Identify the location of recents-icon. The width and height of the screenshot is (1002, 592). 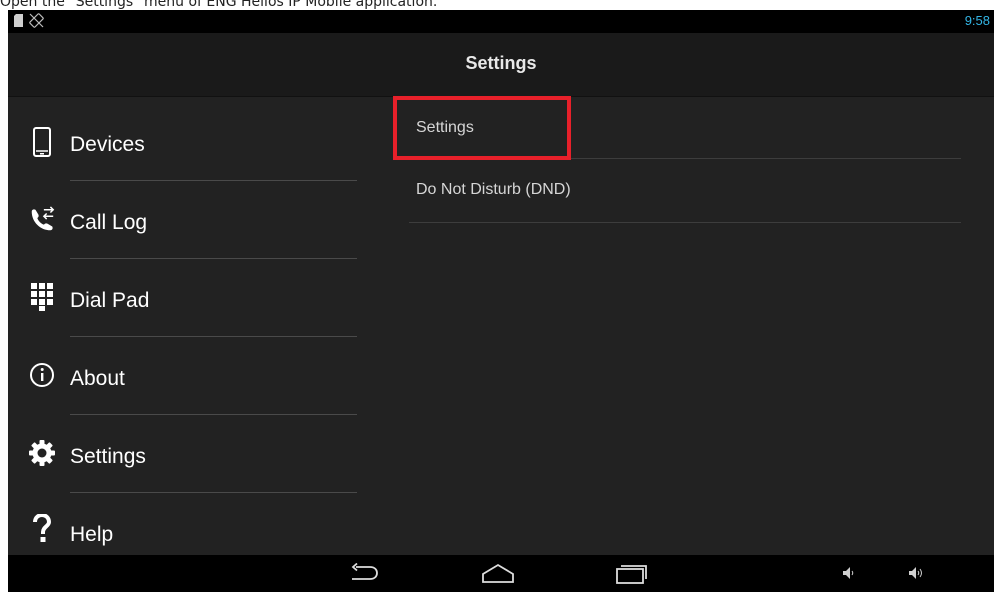
(631, 574).